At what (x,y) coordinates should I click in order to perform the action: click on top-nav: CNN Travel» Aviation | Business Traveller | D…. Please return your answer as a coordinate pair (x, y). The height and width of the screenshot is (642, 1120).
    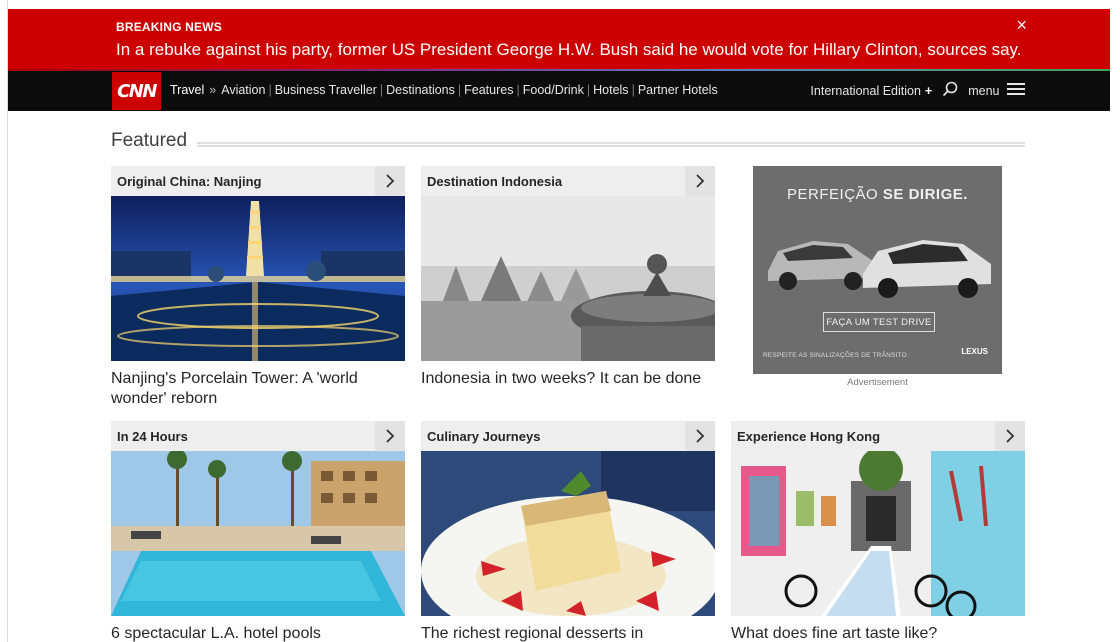
    Looking at the image, I should click on (559, 91).